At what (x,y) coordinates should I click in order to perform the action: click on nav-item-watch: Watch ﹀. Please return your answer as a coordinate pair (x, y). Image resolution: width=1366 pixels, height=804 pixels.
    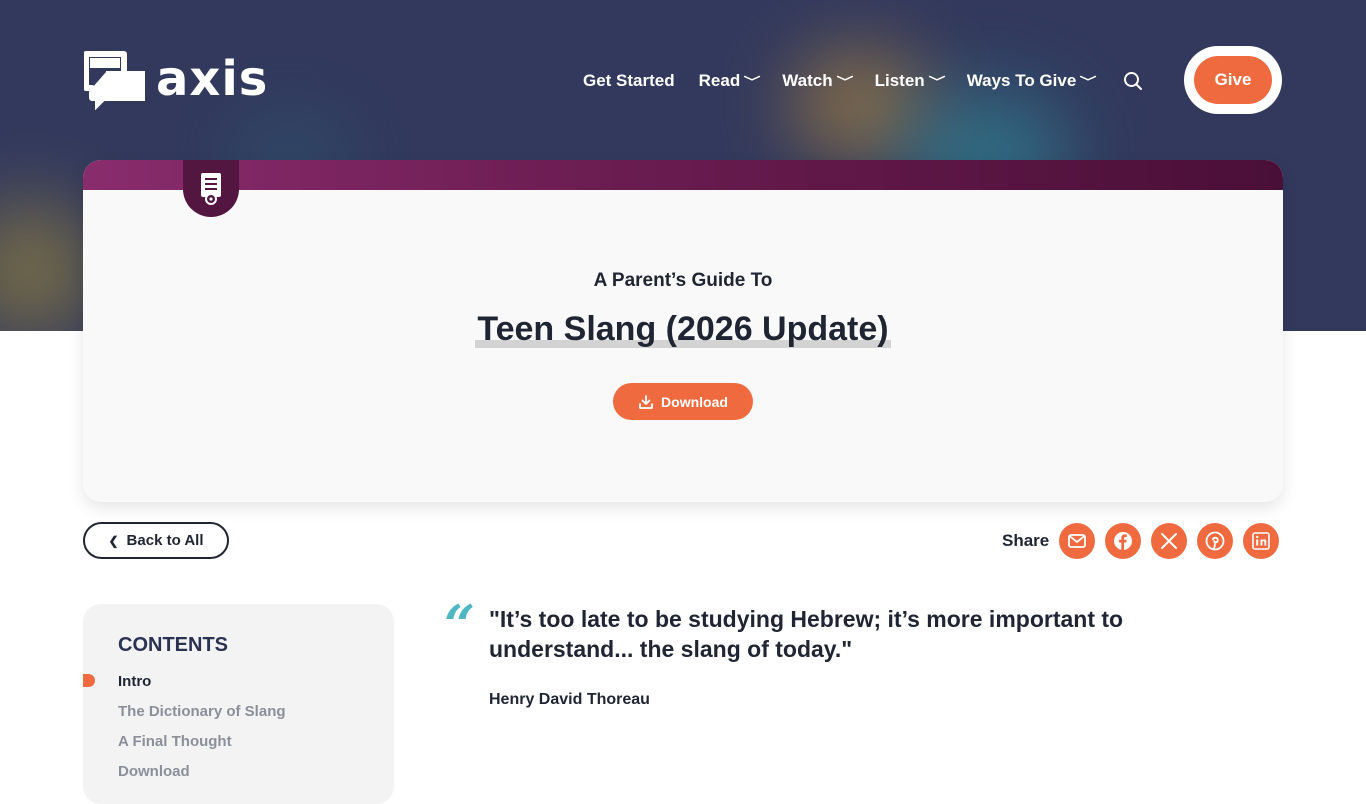
    Looking at the image, I should click on (818, 81).